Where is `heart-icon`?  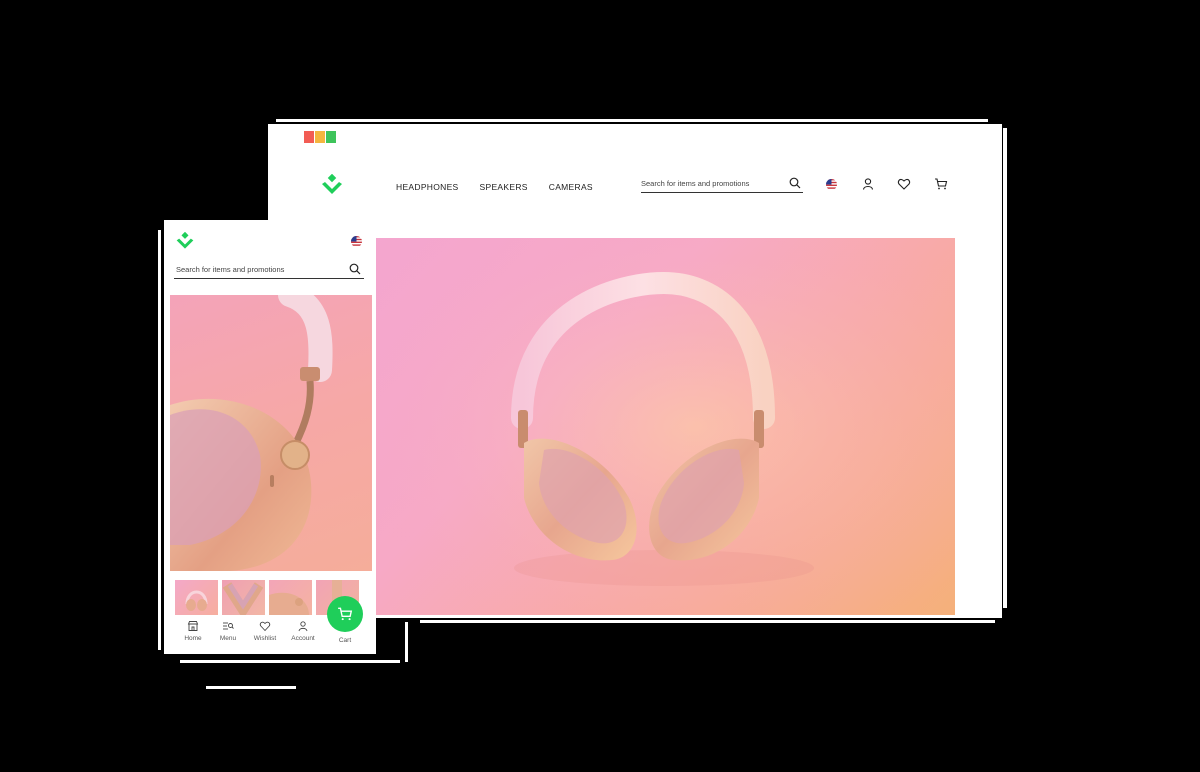 heart-icon is located at coordinates (265, 626).